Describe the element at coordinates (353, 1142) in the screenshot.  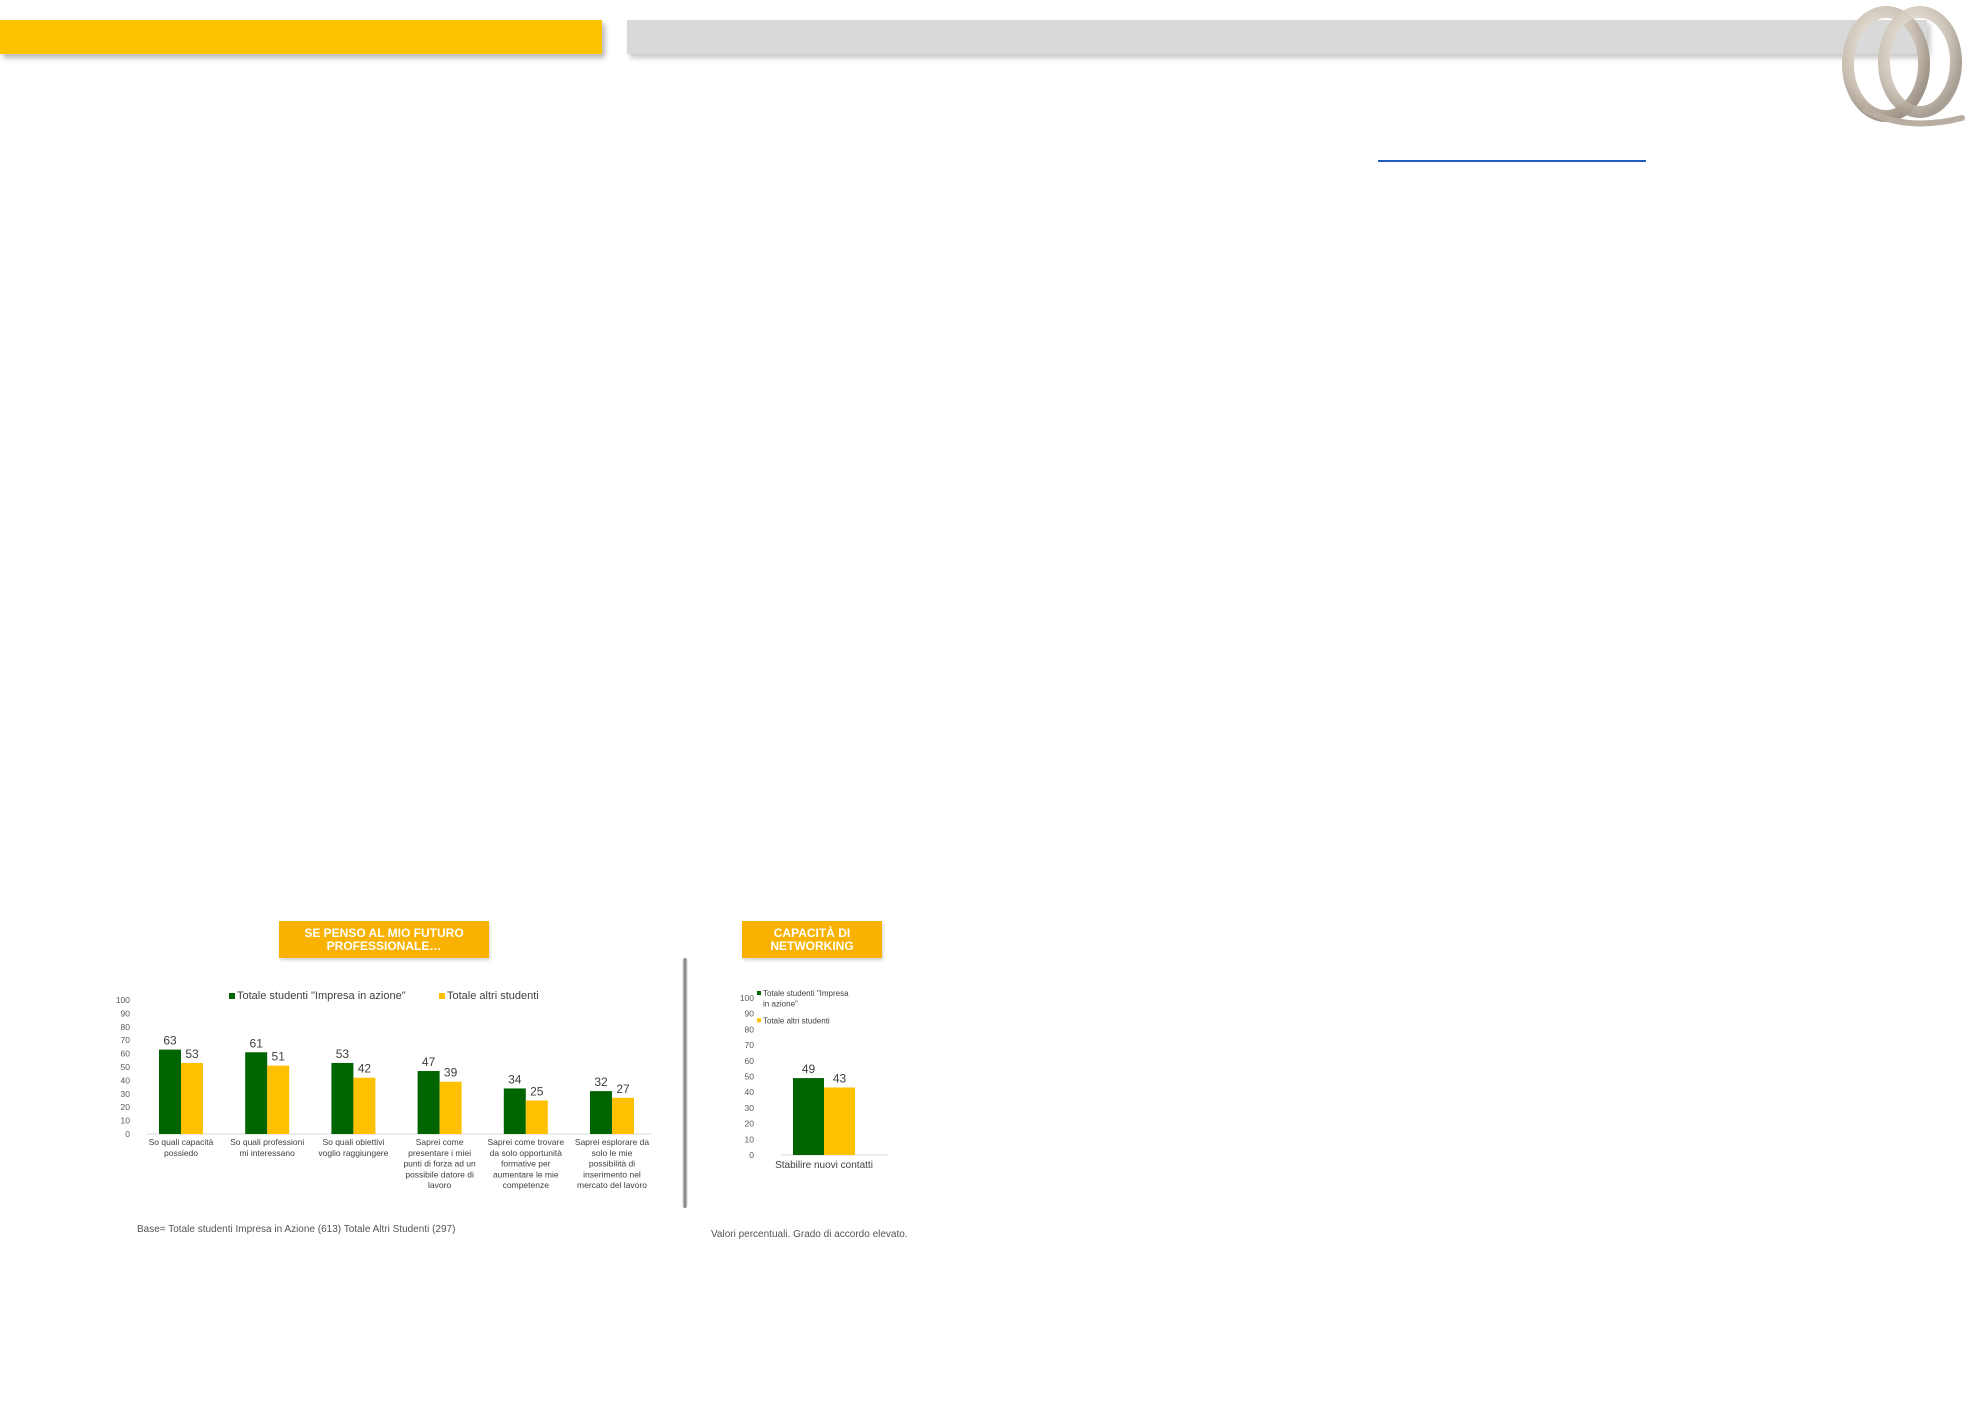
I see `chart1-category-label: So quali obiettivi` at that location.